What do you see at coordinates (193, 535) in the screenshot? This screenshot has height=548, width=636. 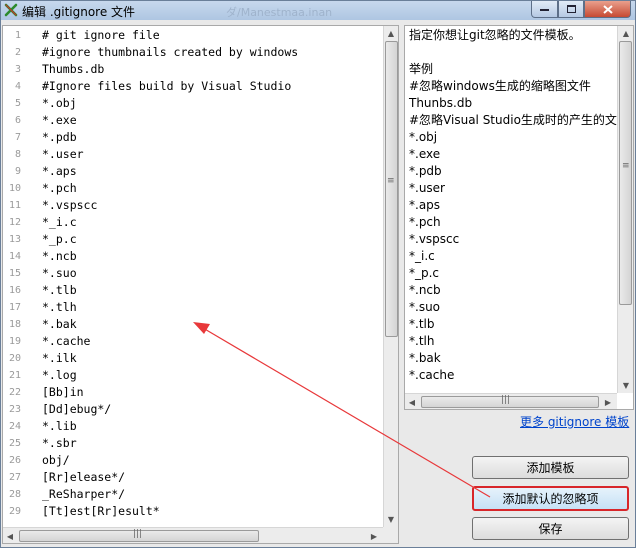 I see `editor-horizontal-scrollbar: ◀ ||| ▶` at bounding box center [193, 535].